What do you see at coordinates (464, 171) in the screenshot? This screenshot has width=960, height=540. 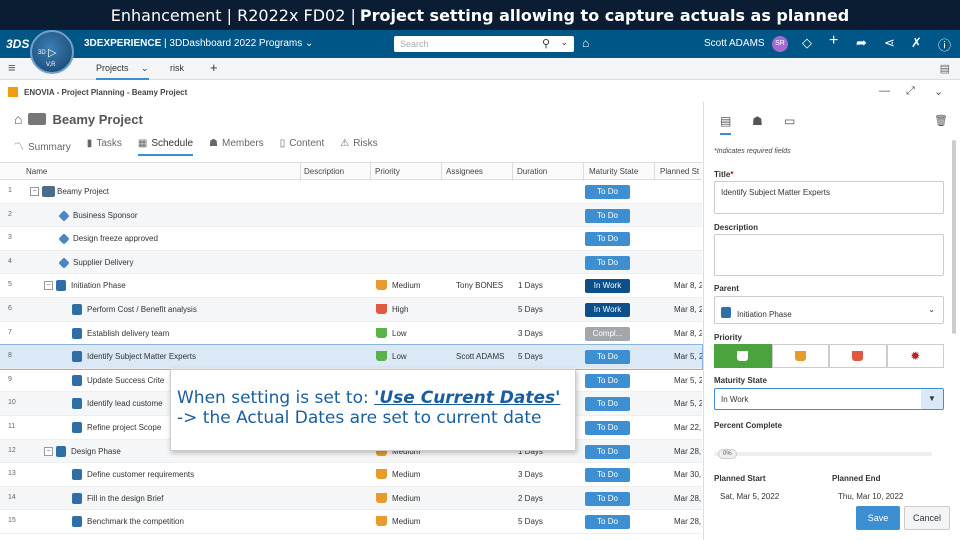 I see `column-header-assignees: Assignees` at bounding box center [464, 171].